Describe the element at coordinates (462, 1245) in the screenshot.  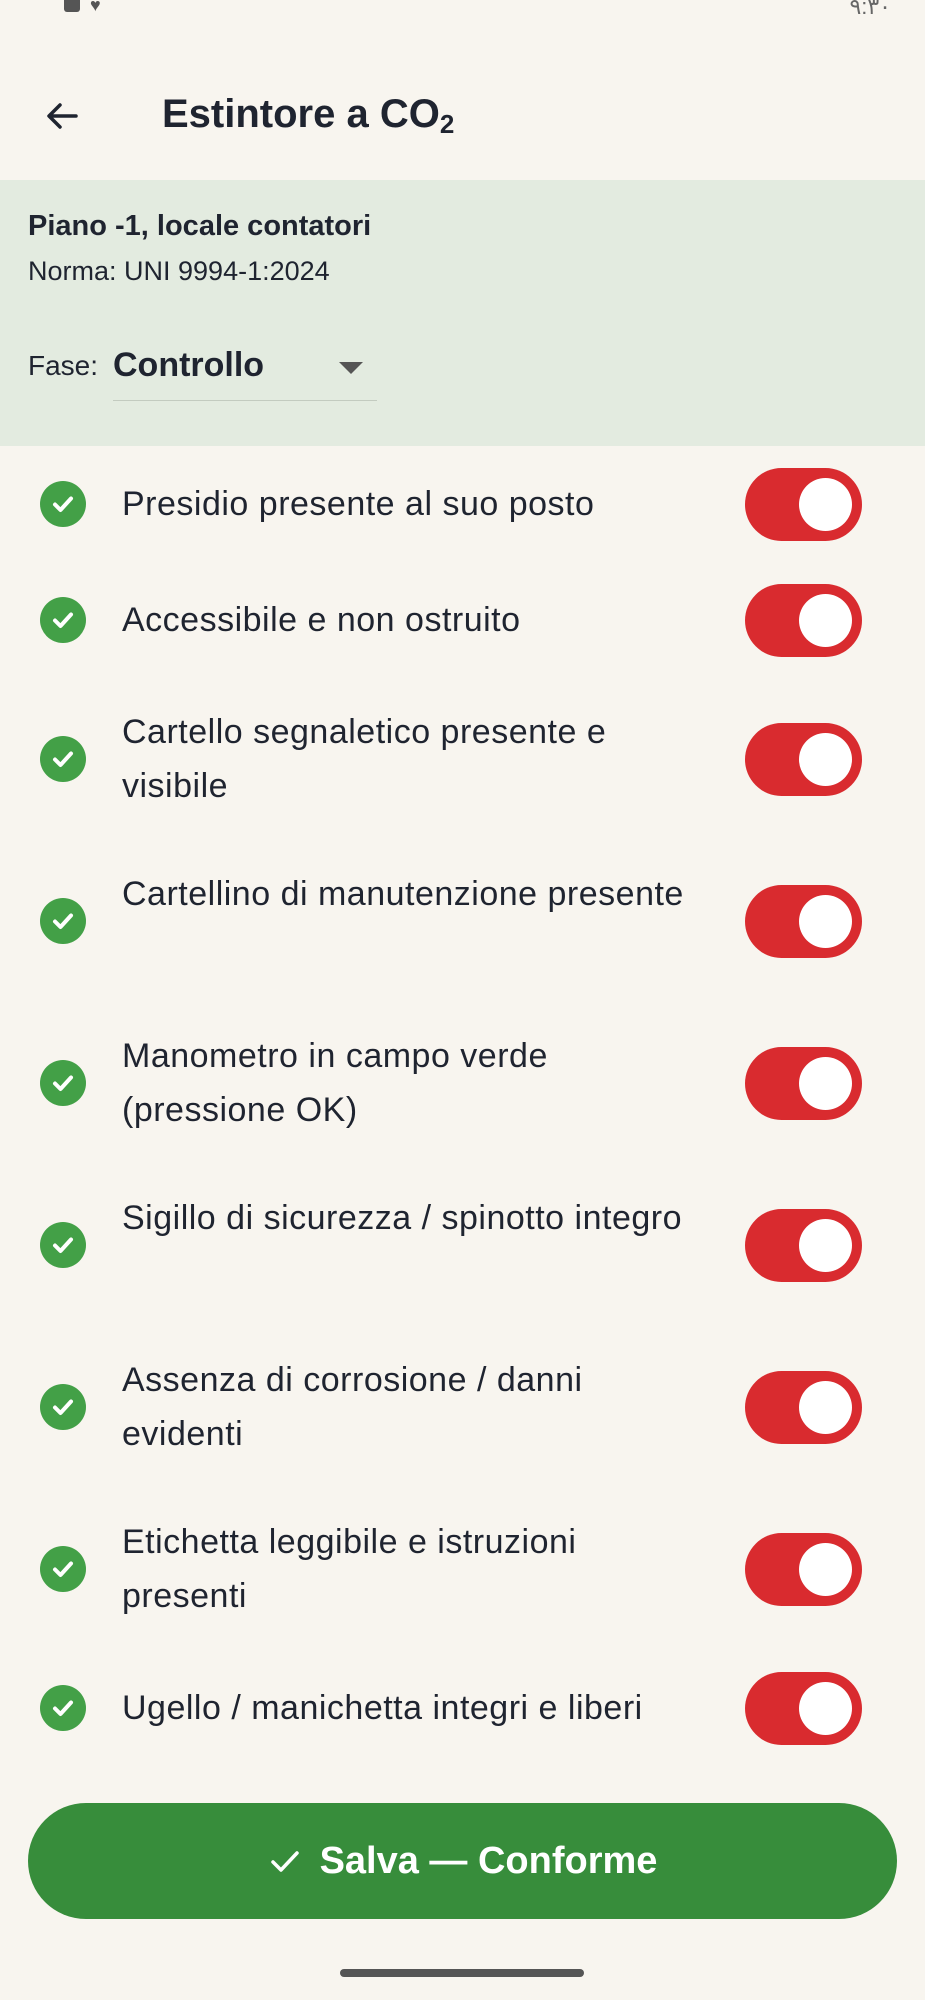
I see `checklist-row: Sigillo di sicurezza / spinotto integro` at that location.